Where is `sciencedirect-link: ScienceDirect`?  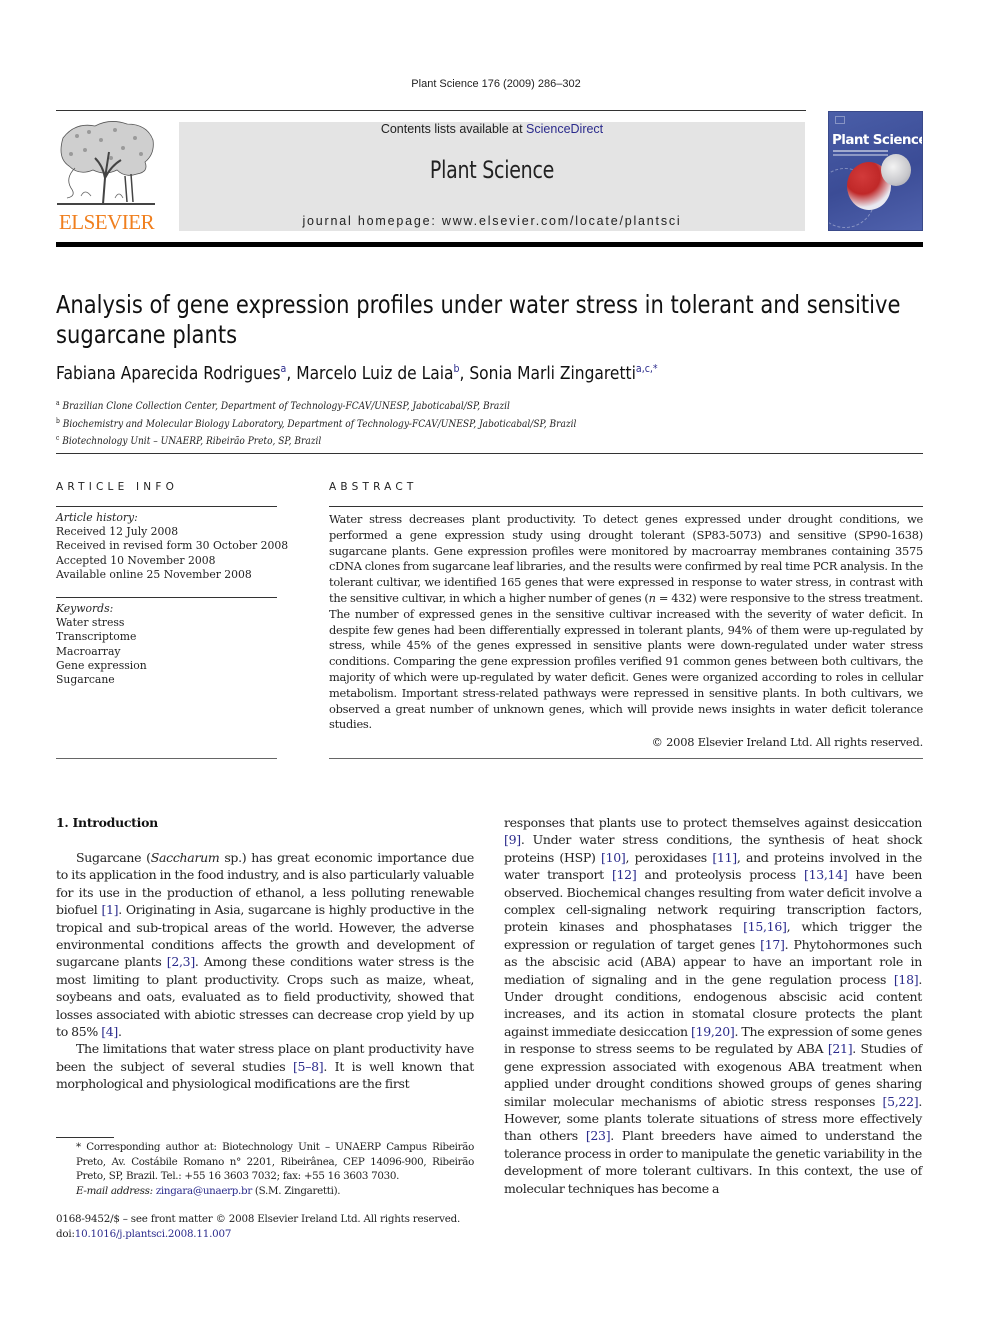 sciencedirect-link: ScienceDirect is located at coordinates (564, 129).